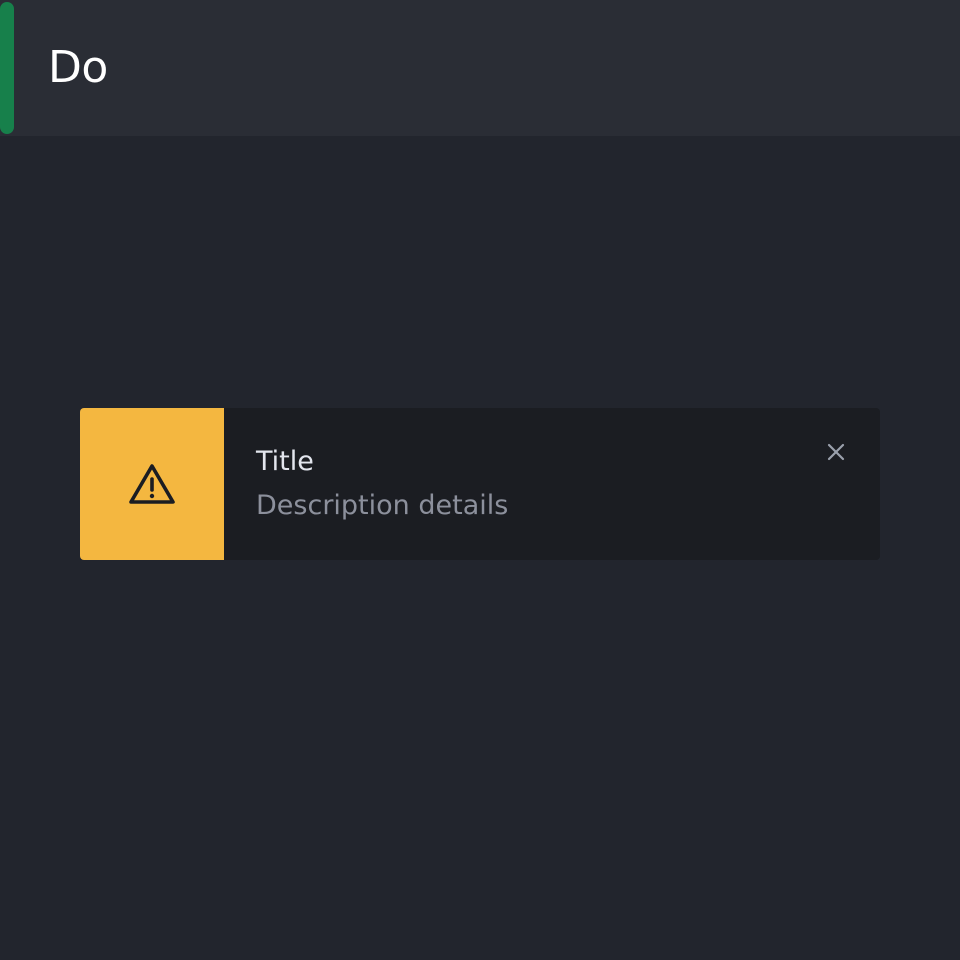 The image size is (960, 960). Describe the element at coordinates (480, 484) in the screenshot. I see `warning-toast: Title Description details` at that location.